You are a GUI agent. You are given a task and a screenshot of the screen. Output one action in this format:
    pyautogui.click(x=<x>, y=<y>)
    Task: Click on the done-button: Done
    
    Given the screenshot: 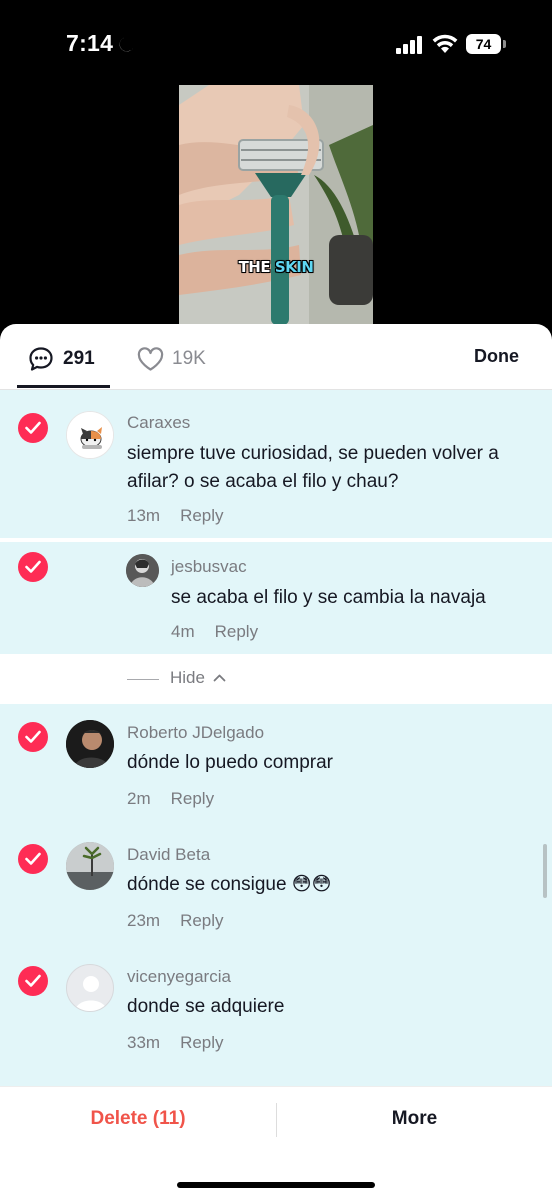 What is the action you would take?
    pyautogui.click(x=496, y=356)
    